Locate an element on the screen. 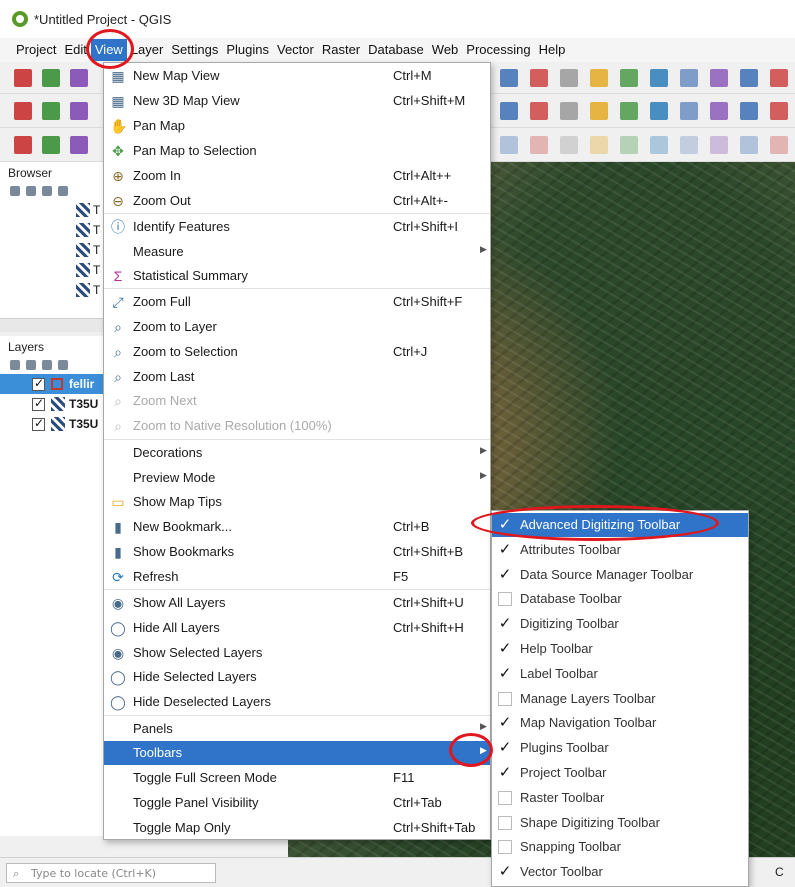 The width and height of the screenshot is (795, 887). toolbar-toggle-attributes-toolbar: ✓ Attributes Toolbar is located at coordinates (620, 550).